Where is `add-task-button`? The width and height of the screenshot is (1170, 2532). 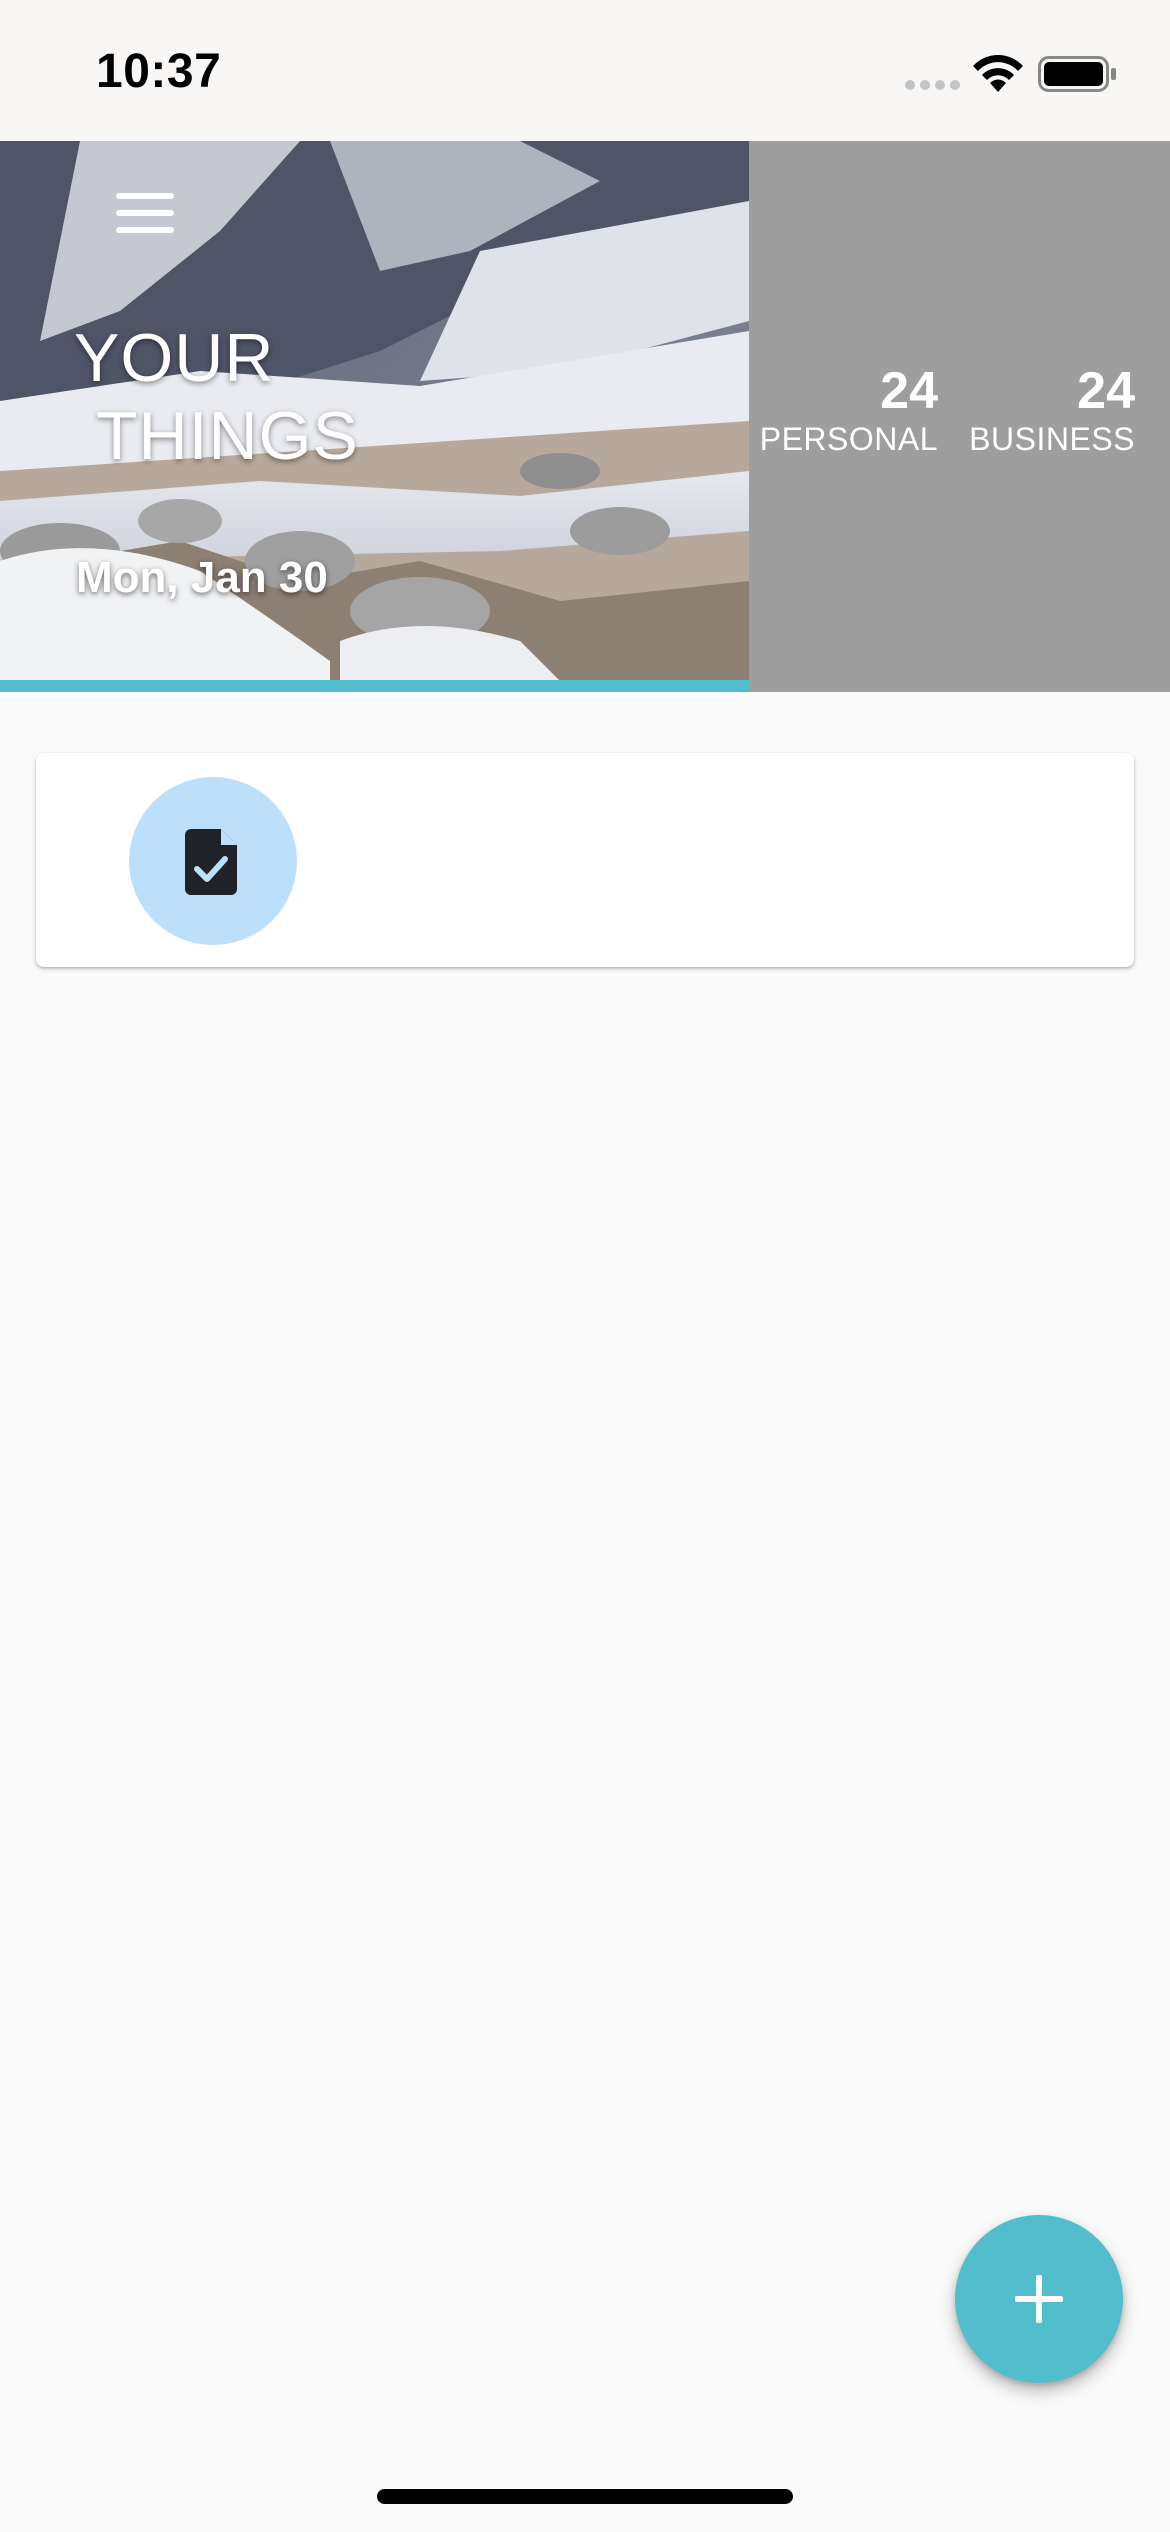
add-task-button is located at coordinates (1039, 2299).